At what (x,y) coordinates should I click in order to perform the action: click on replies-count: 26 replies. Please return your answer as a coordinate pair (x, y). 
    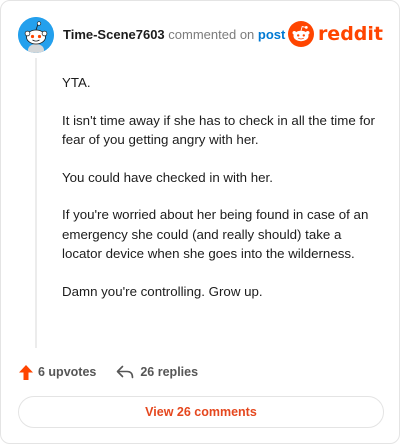
    Looking at the image, I should click on (169, 372).